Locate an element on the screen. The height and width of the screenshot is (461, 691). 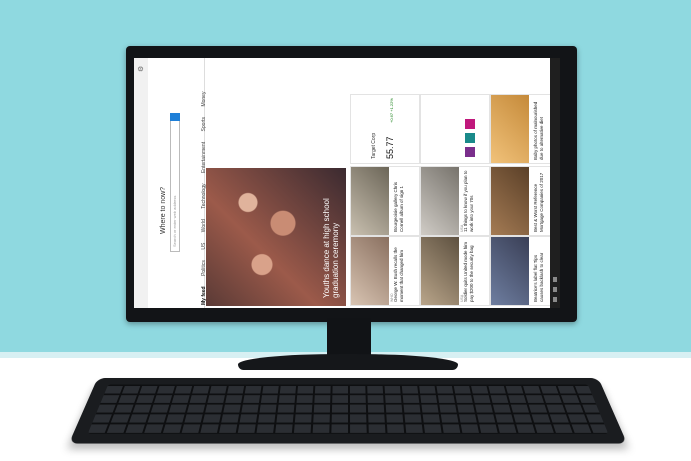
search-prompt: Where to now? is located at coordinates (163, 210).